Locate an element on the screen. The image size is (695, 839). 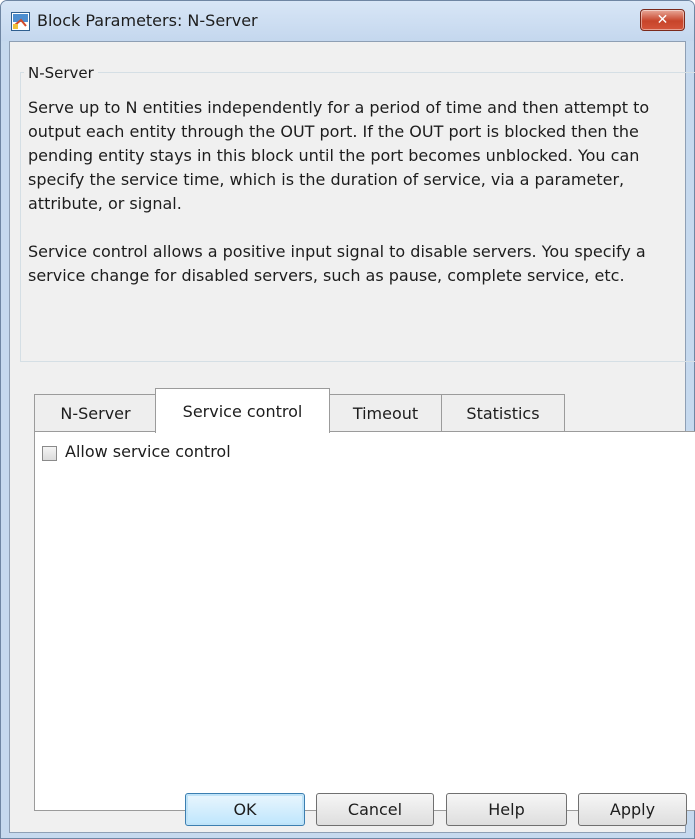
tab-timeout: Timeout is located at coordinates (385, 413).